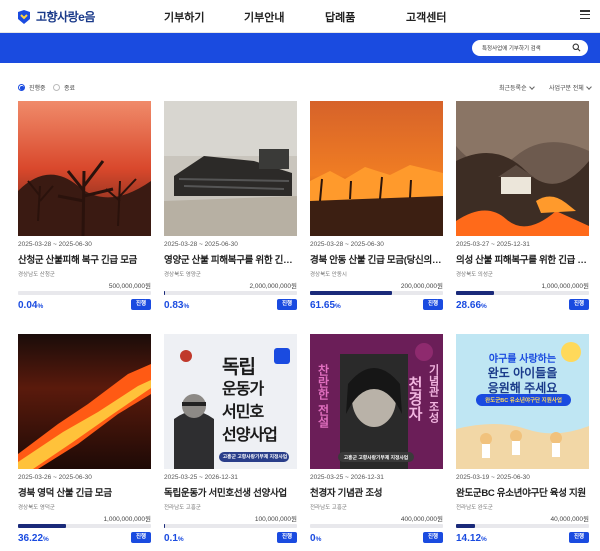 The image size is (600, 551). I want to click on project-goal: 1,000,000,000원, so click(127, 519).